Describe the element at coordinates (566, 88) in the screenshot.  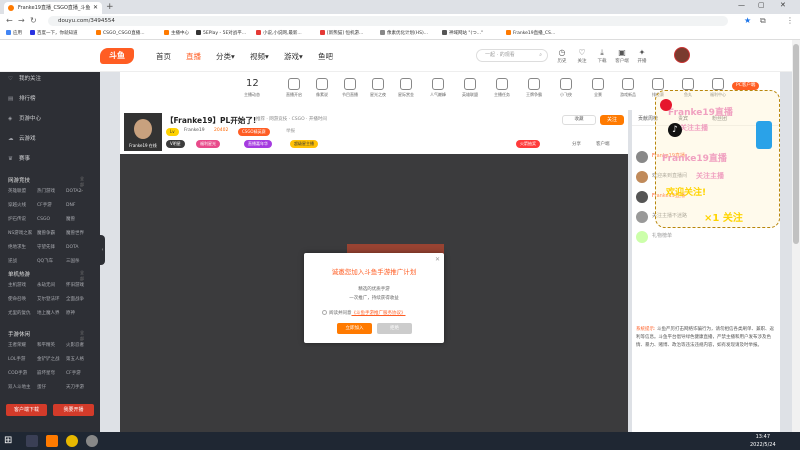
I see `category-item: 小飞侠` at that location.